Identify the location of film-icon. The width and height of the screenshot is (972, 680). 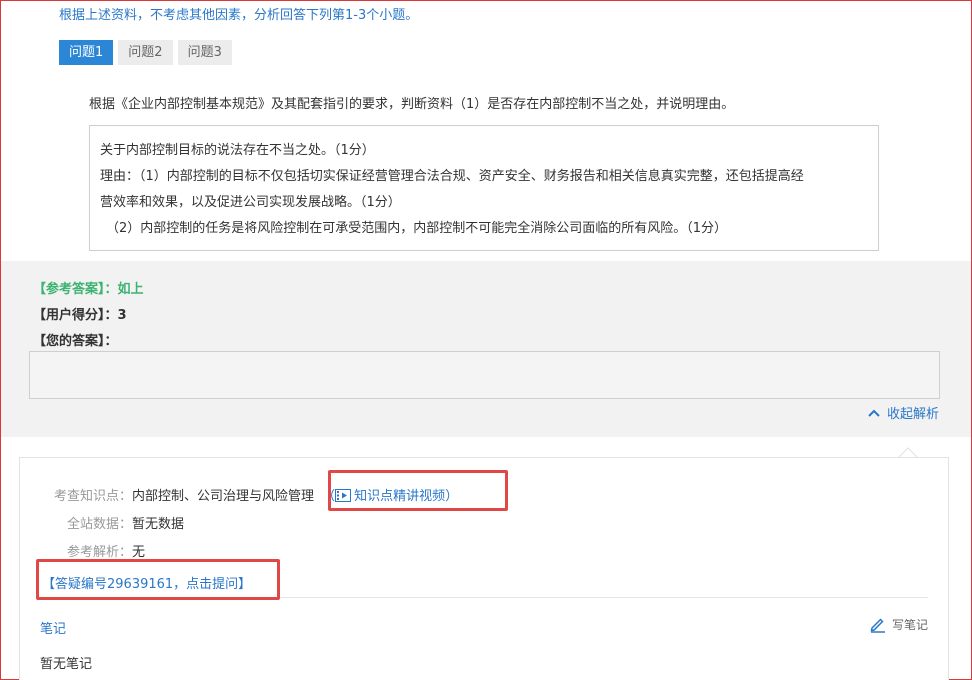
(343, 495).